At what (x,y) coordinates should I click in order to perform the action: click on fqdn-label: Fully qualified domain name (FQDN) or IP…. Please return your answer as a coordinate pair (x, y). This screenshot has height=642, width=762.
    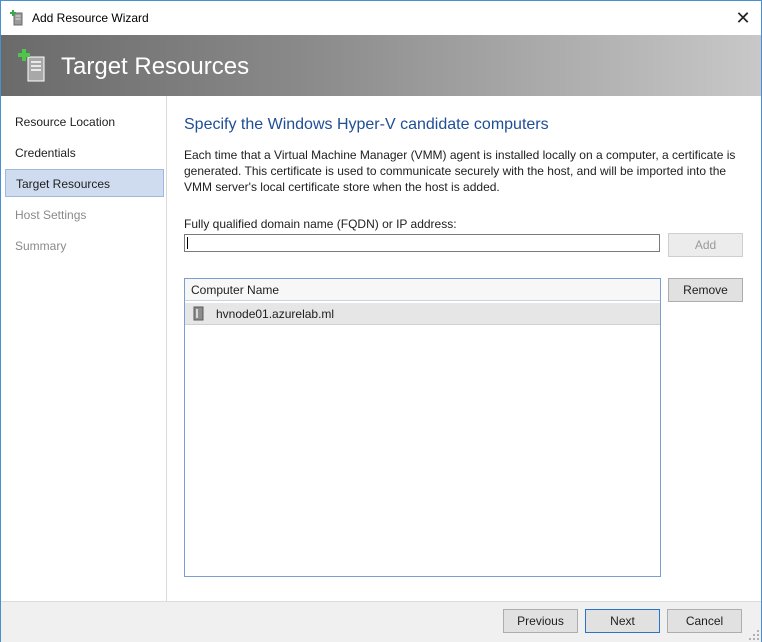
    Looking at the image, I should click on (320, 224).